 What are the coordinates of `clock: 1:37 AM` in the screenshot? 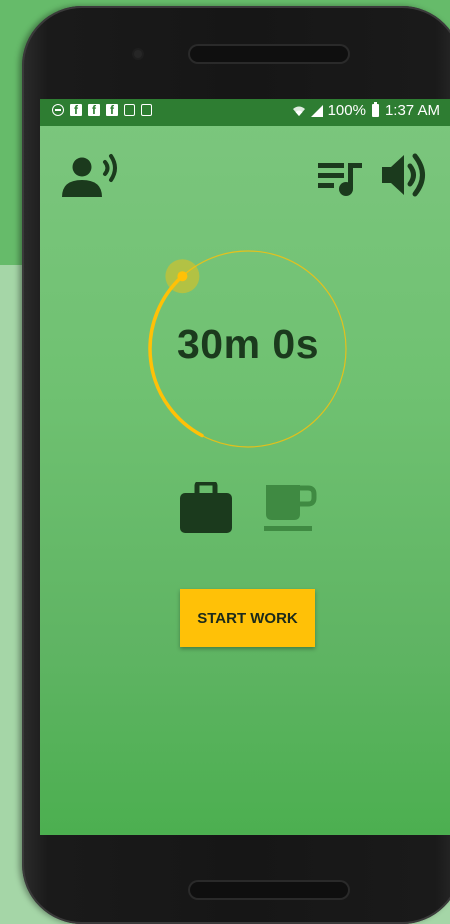 It's located at (412, 110).